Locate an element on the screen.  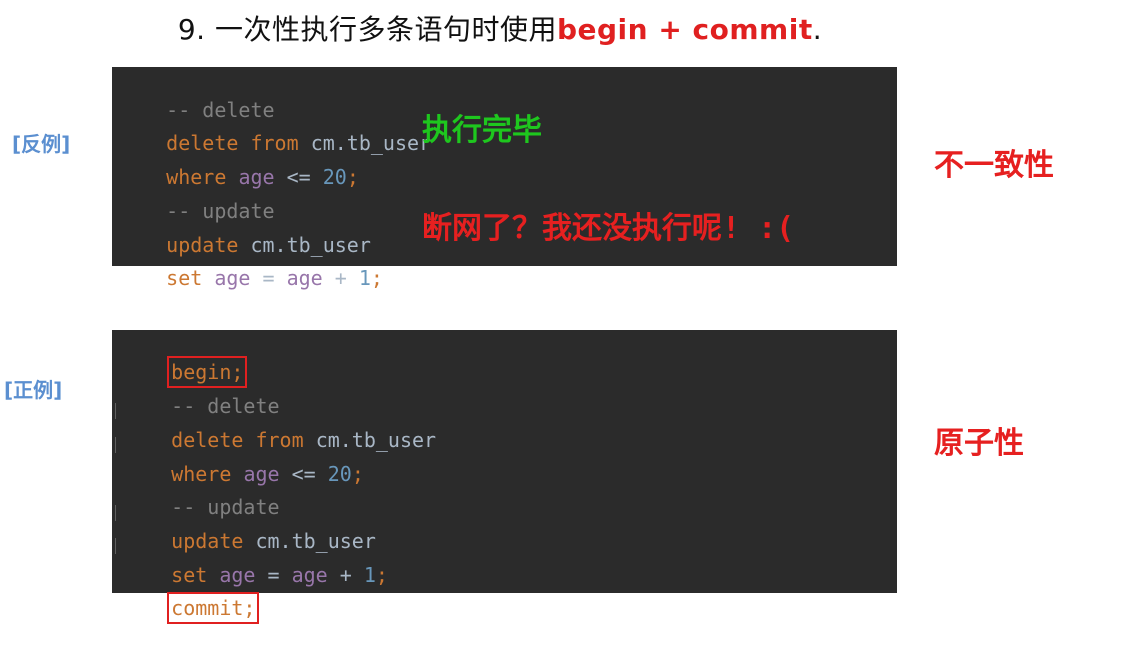
property-inconsistency: 不一致性 is located at coordinates (994, 165).